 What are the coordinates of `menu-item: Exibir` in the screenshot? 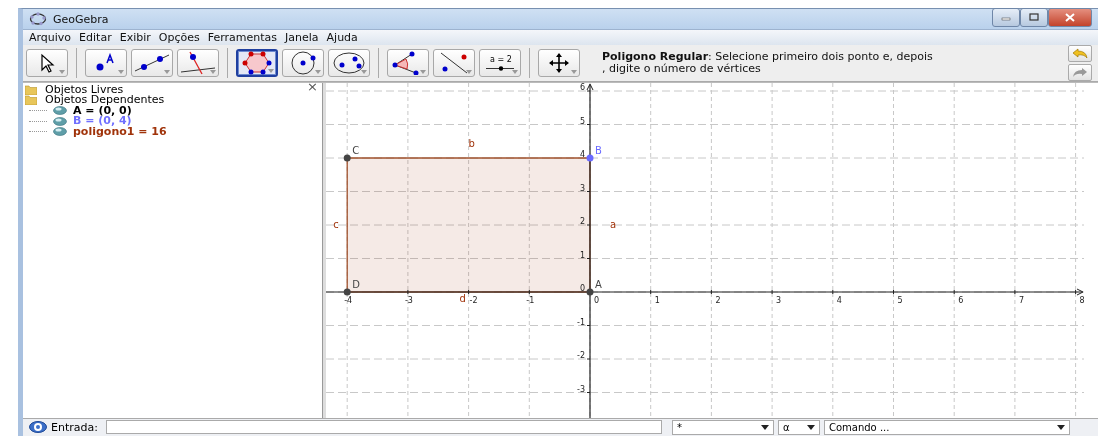 It's located at (135, 37).